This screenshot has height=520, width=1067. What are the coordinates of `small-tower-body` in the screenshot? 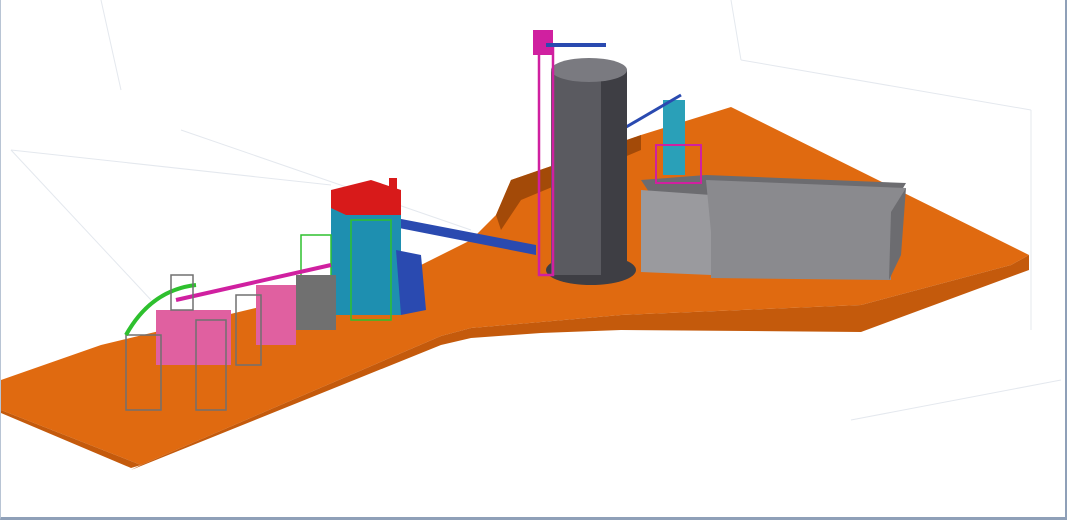 It's located at (674, 137).